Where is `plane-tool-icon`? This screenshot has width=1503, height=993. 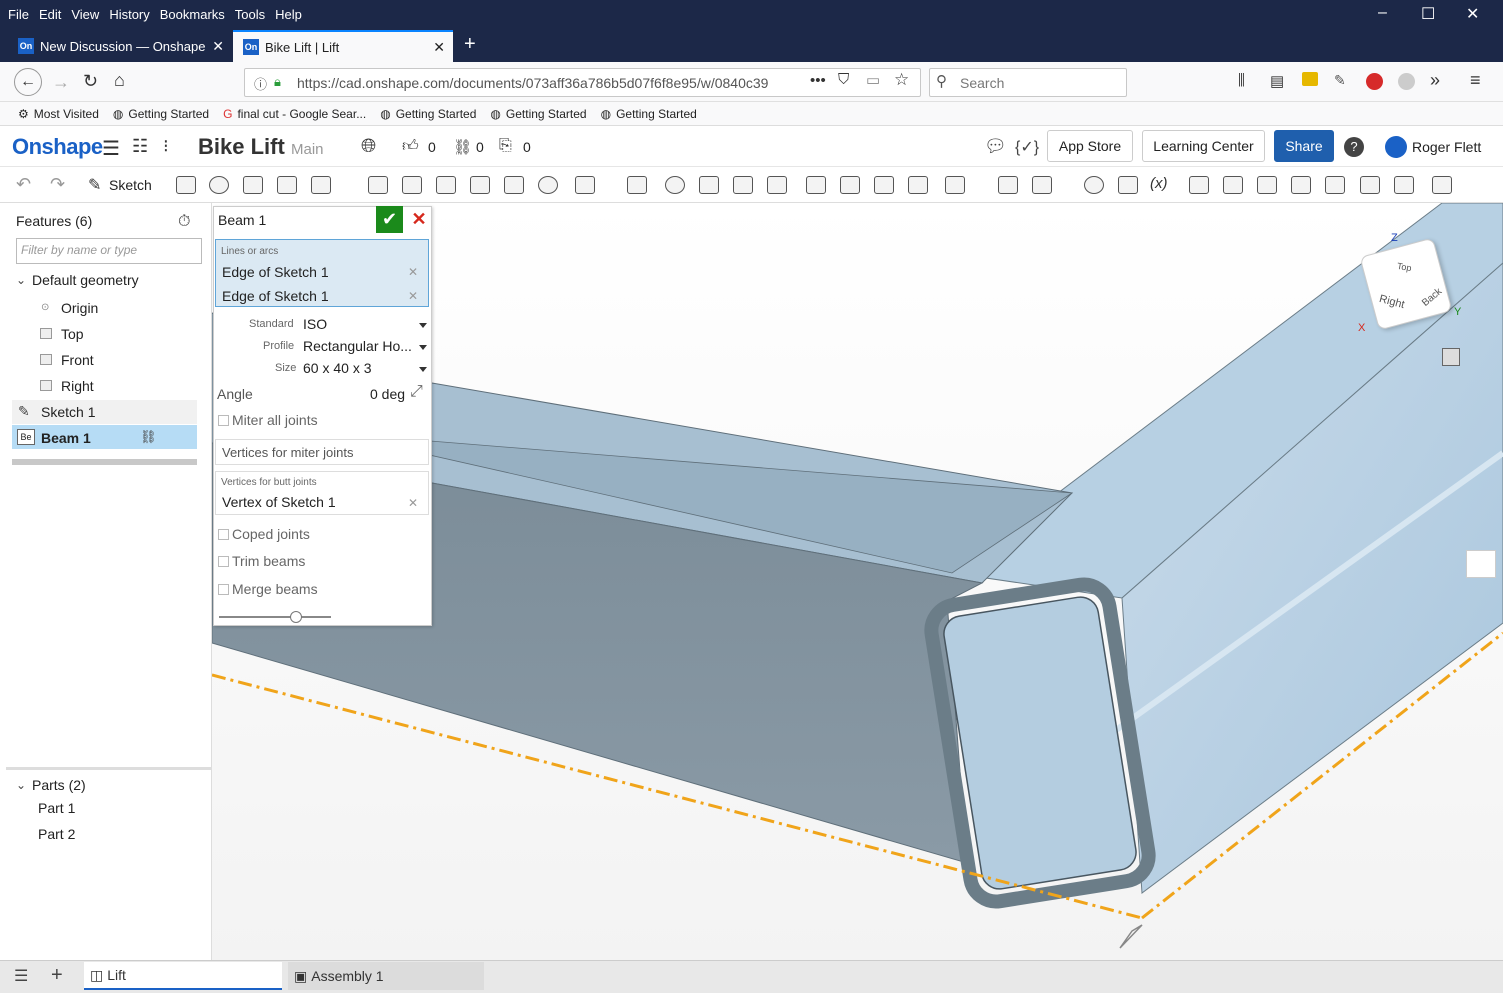 plane-tool-icon is located at coordinates (955, 185).